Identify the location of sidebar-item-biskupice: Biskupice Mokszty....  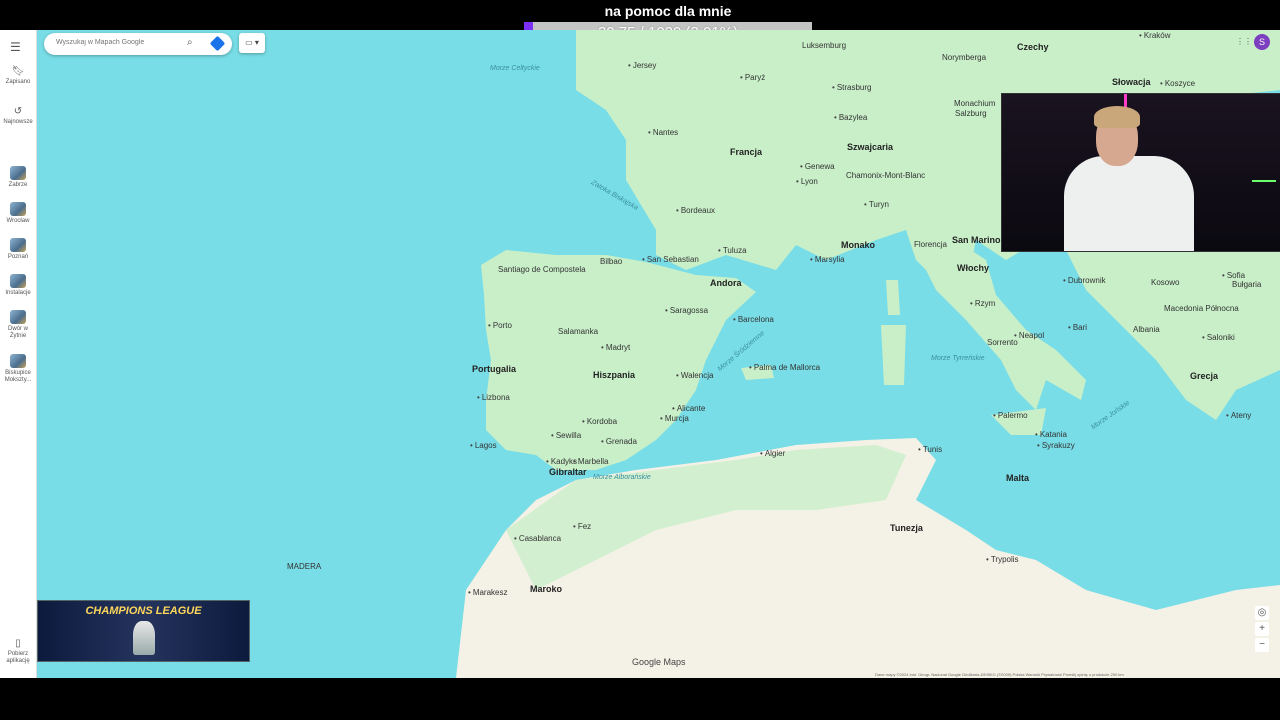
(18, 368).